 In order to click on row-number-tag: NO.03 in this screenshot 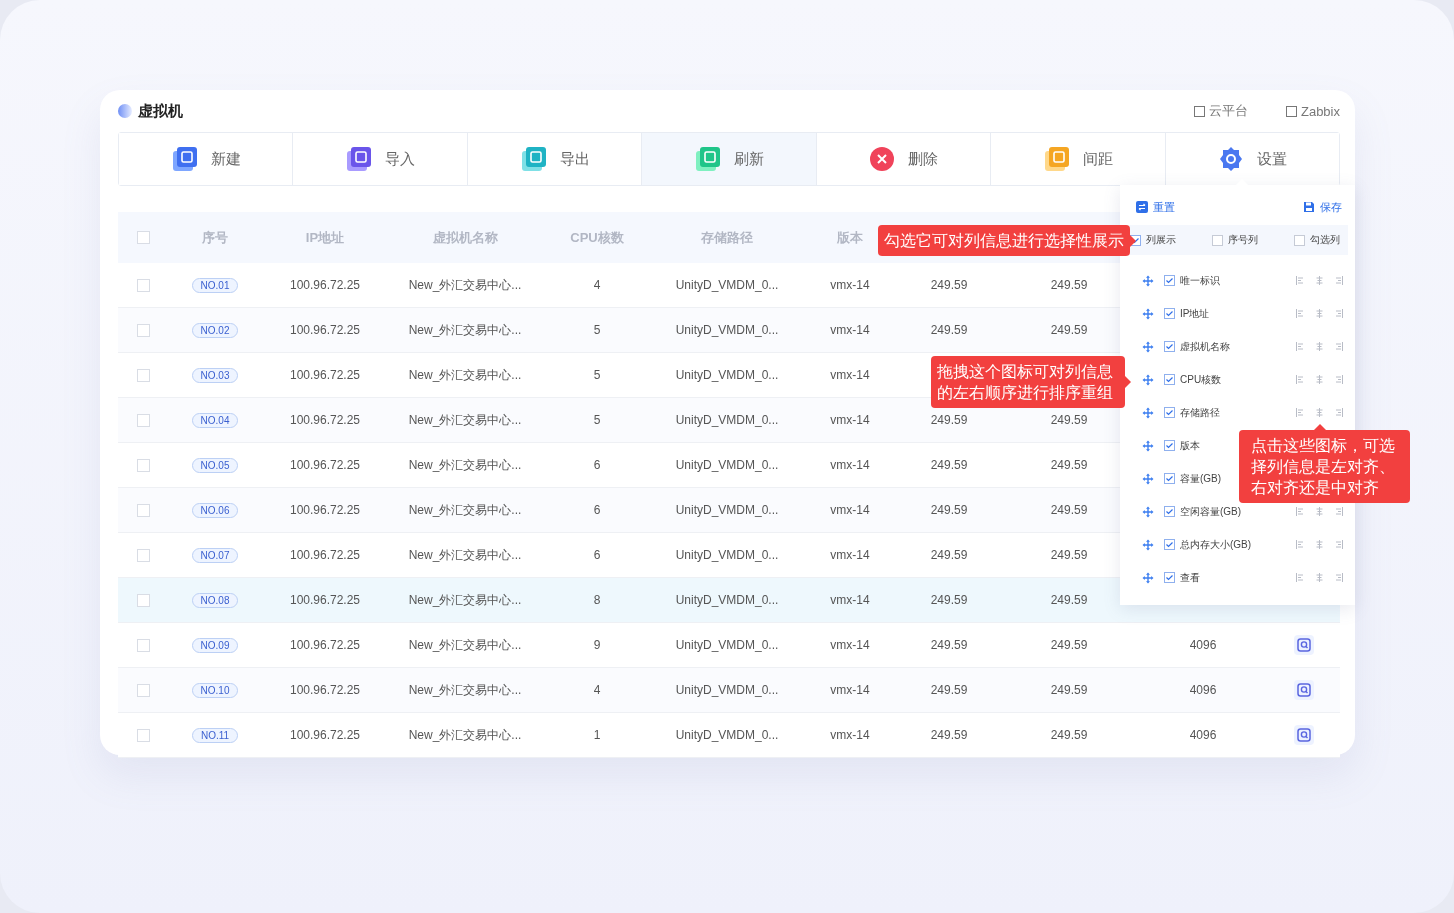, I will do `click(215, 375)`.